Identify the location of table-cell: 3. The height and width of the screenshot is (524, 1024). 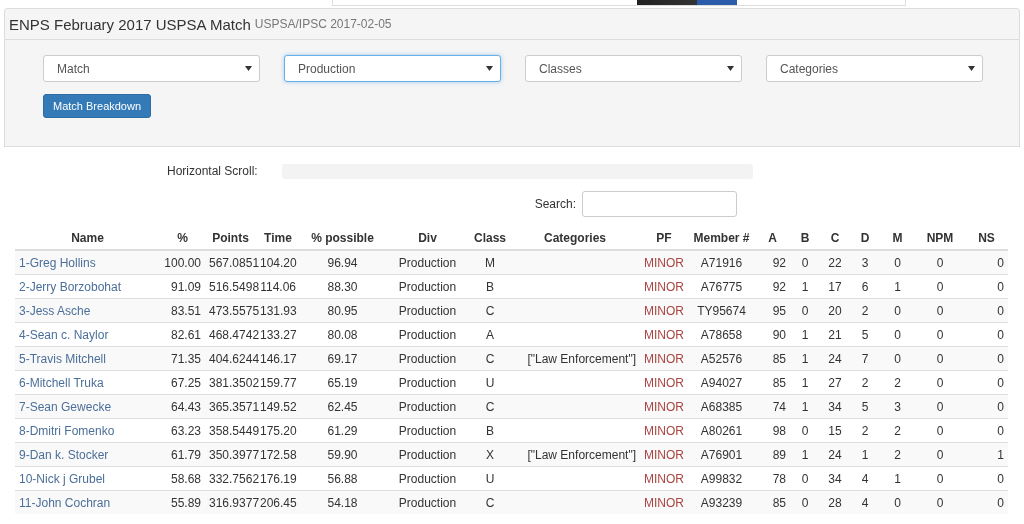
(897, 406).